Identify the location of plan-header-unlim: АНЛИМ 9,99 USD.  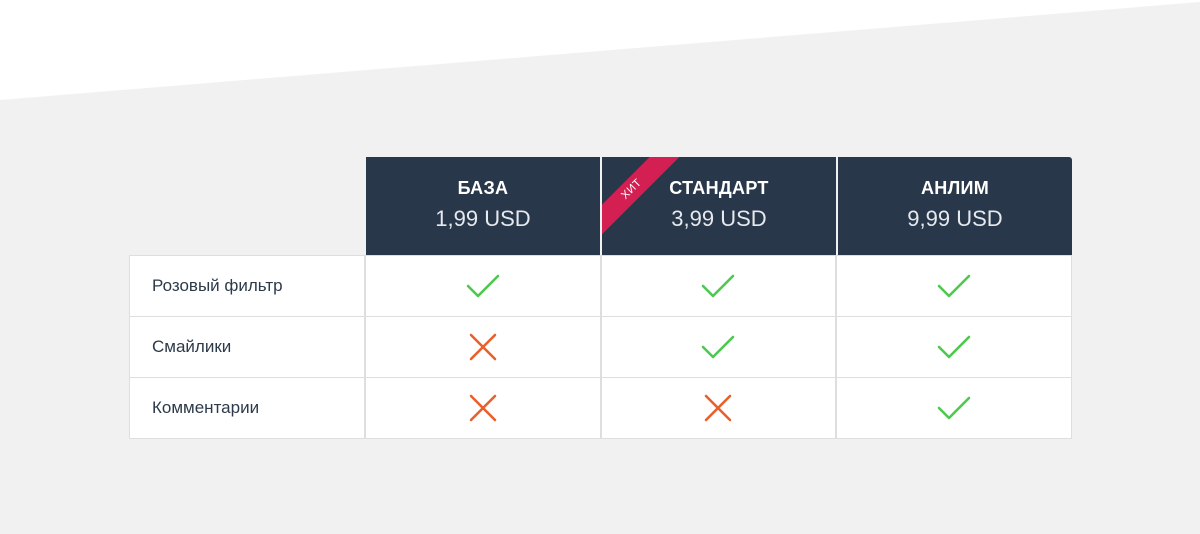
(955, 206).